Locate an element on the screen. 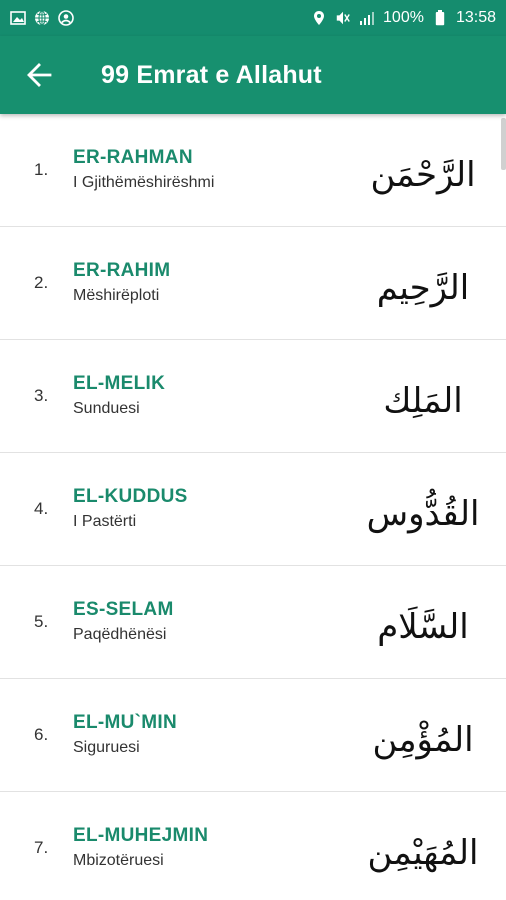  item-number: 3. is located at coordinates (41, 395).